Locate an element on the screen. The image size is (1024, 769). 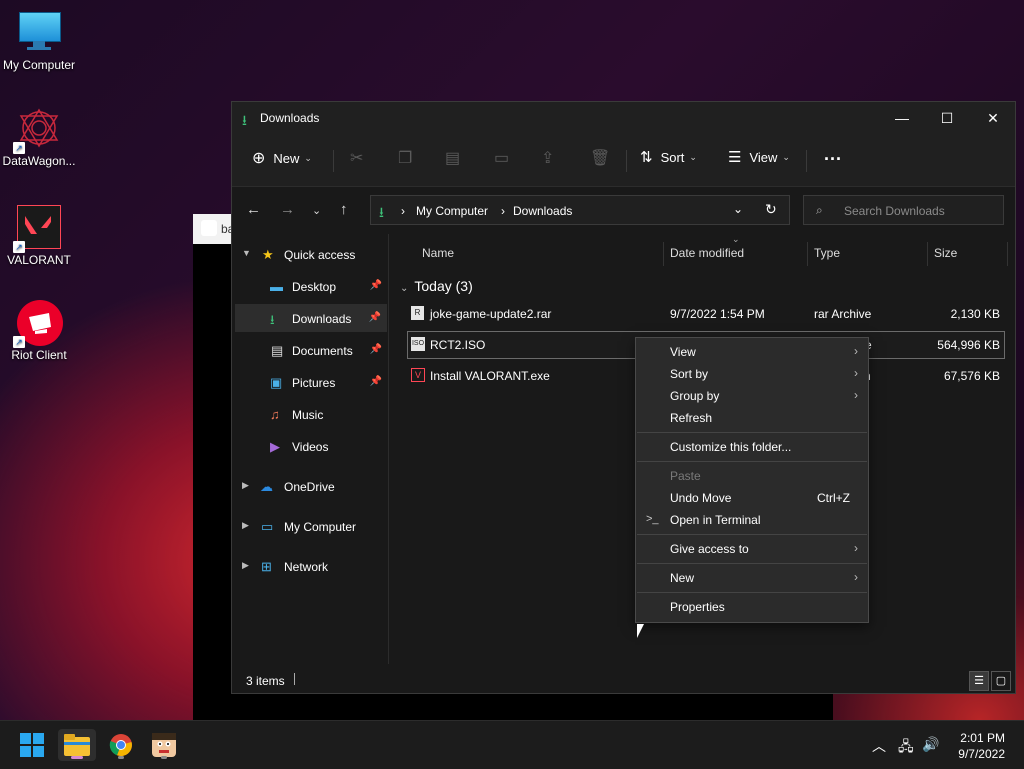
menu-item-undo-move: Undo Move Ctrl+Z is located at coordinates (752, 498).